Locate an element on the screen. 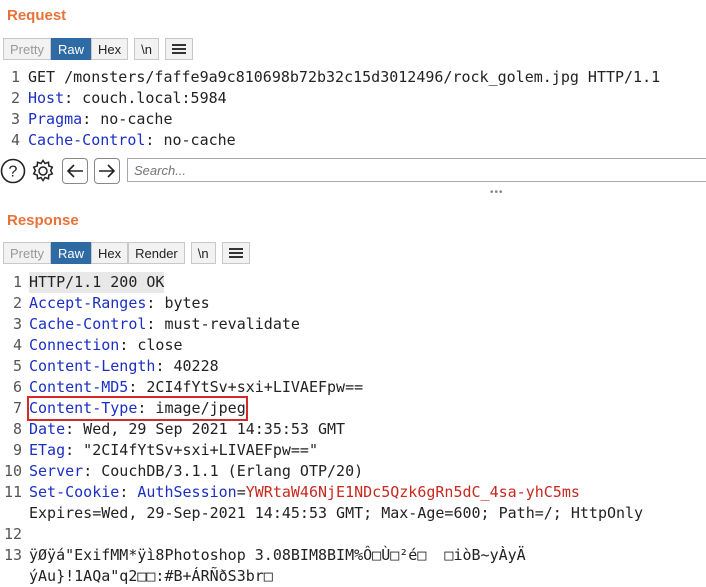  line-number: 9 is located at coordinates (17, 450).